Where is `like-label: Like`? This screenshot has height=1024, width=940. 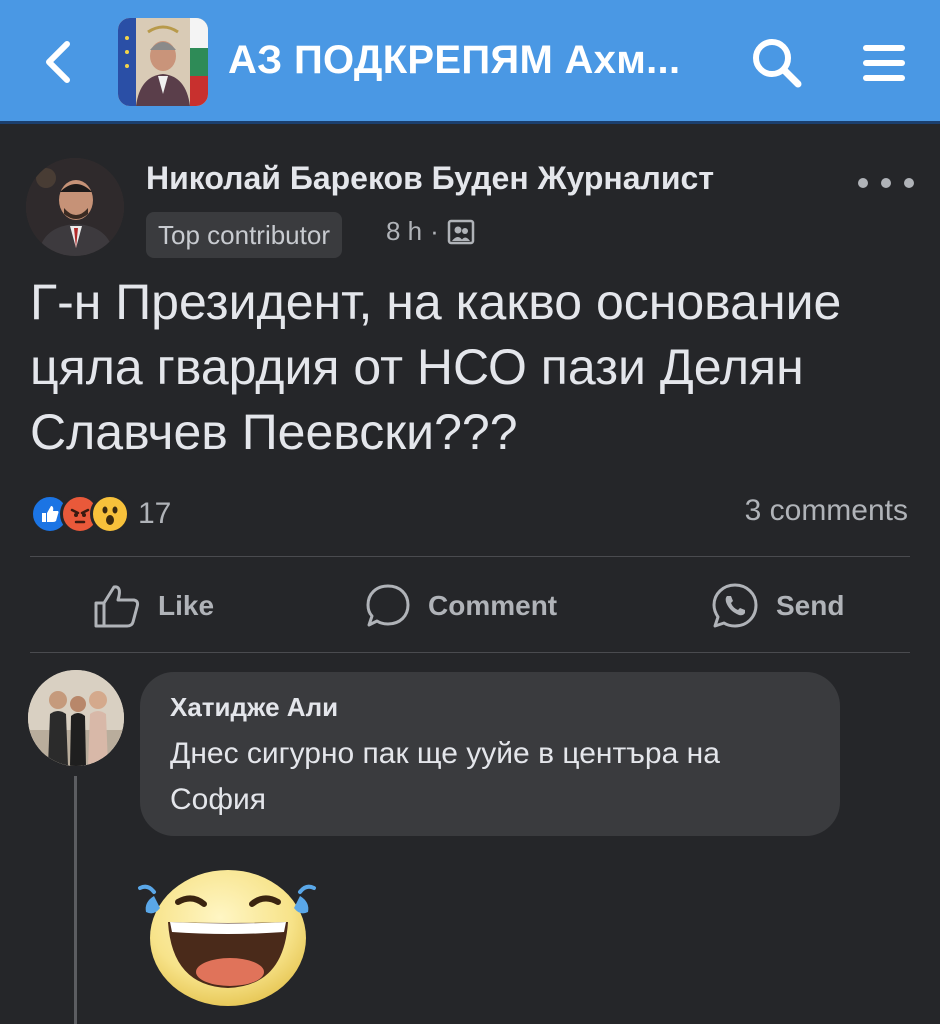
like-label: Like is located at coordinates (186, 605).